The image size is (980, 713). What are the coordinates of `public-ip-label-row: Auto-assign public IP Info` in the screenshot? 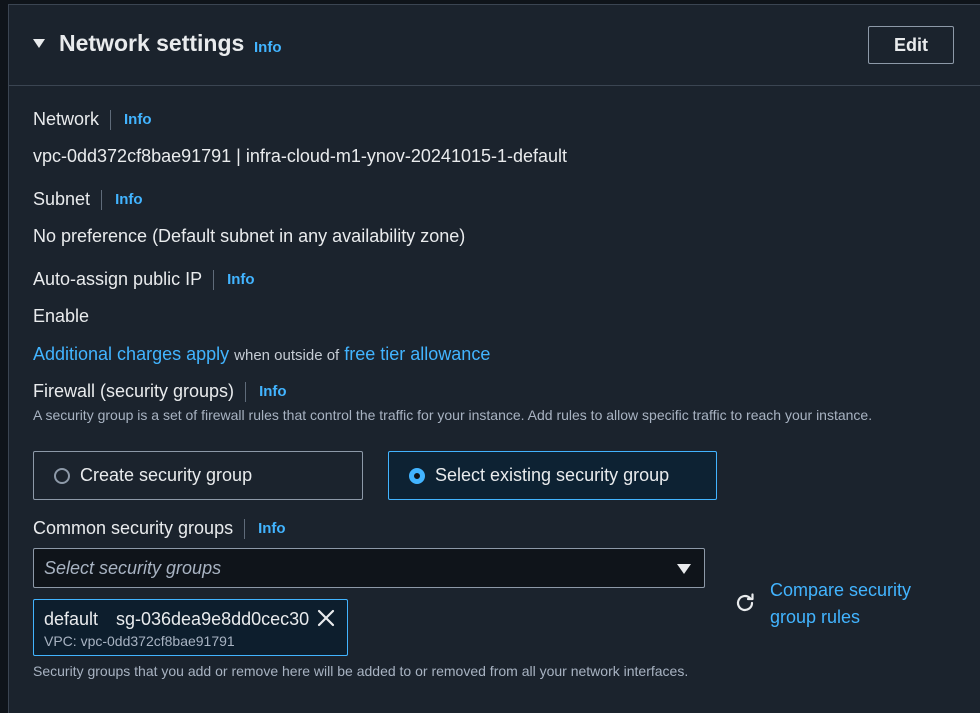 It's located at (144, 279).